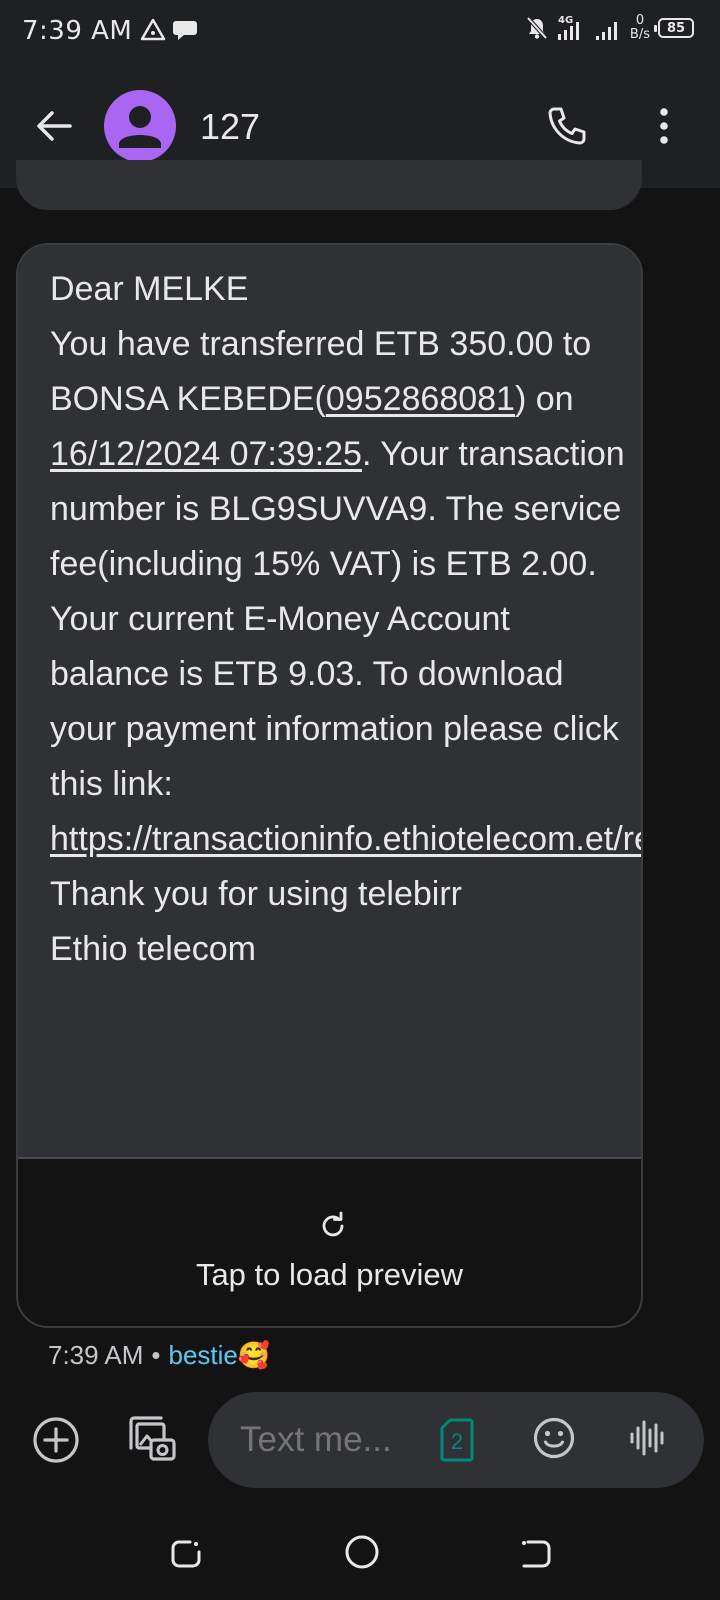 The image size is (720, 1600). I want to click on previous-message-bubble, so click(329, 185).